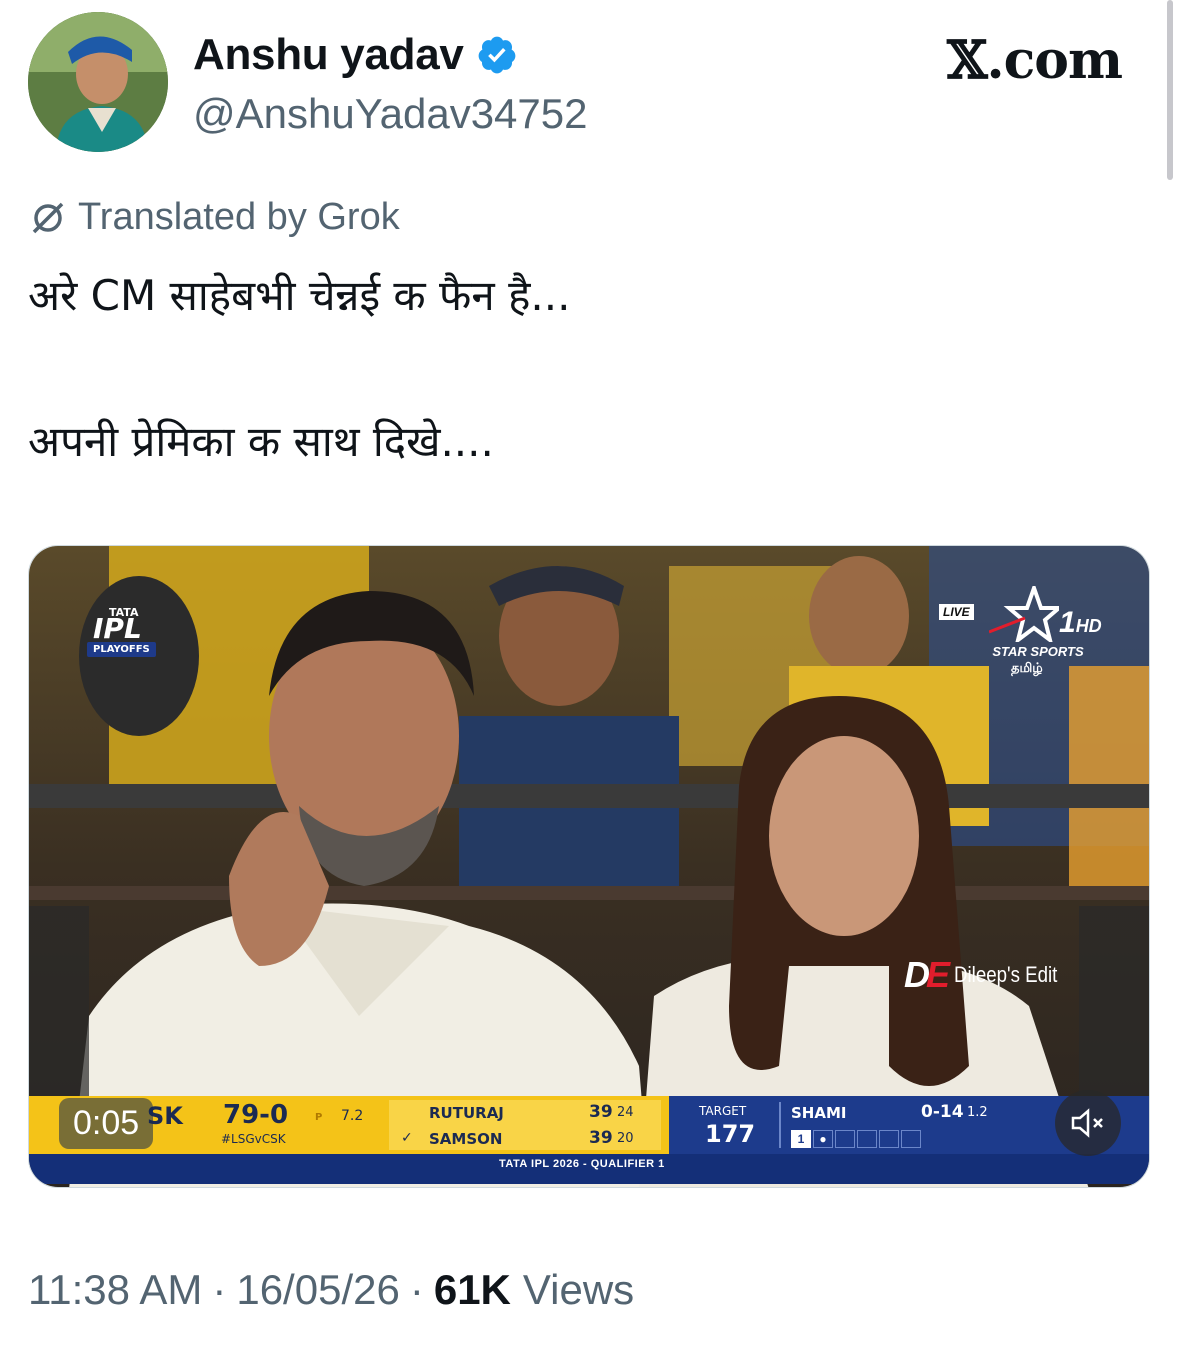 This screenshot has width=1179, height=1351. I want to click on live-badge: LIVE, so click(956, 612).